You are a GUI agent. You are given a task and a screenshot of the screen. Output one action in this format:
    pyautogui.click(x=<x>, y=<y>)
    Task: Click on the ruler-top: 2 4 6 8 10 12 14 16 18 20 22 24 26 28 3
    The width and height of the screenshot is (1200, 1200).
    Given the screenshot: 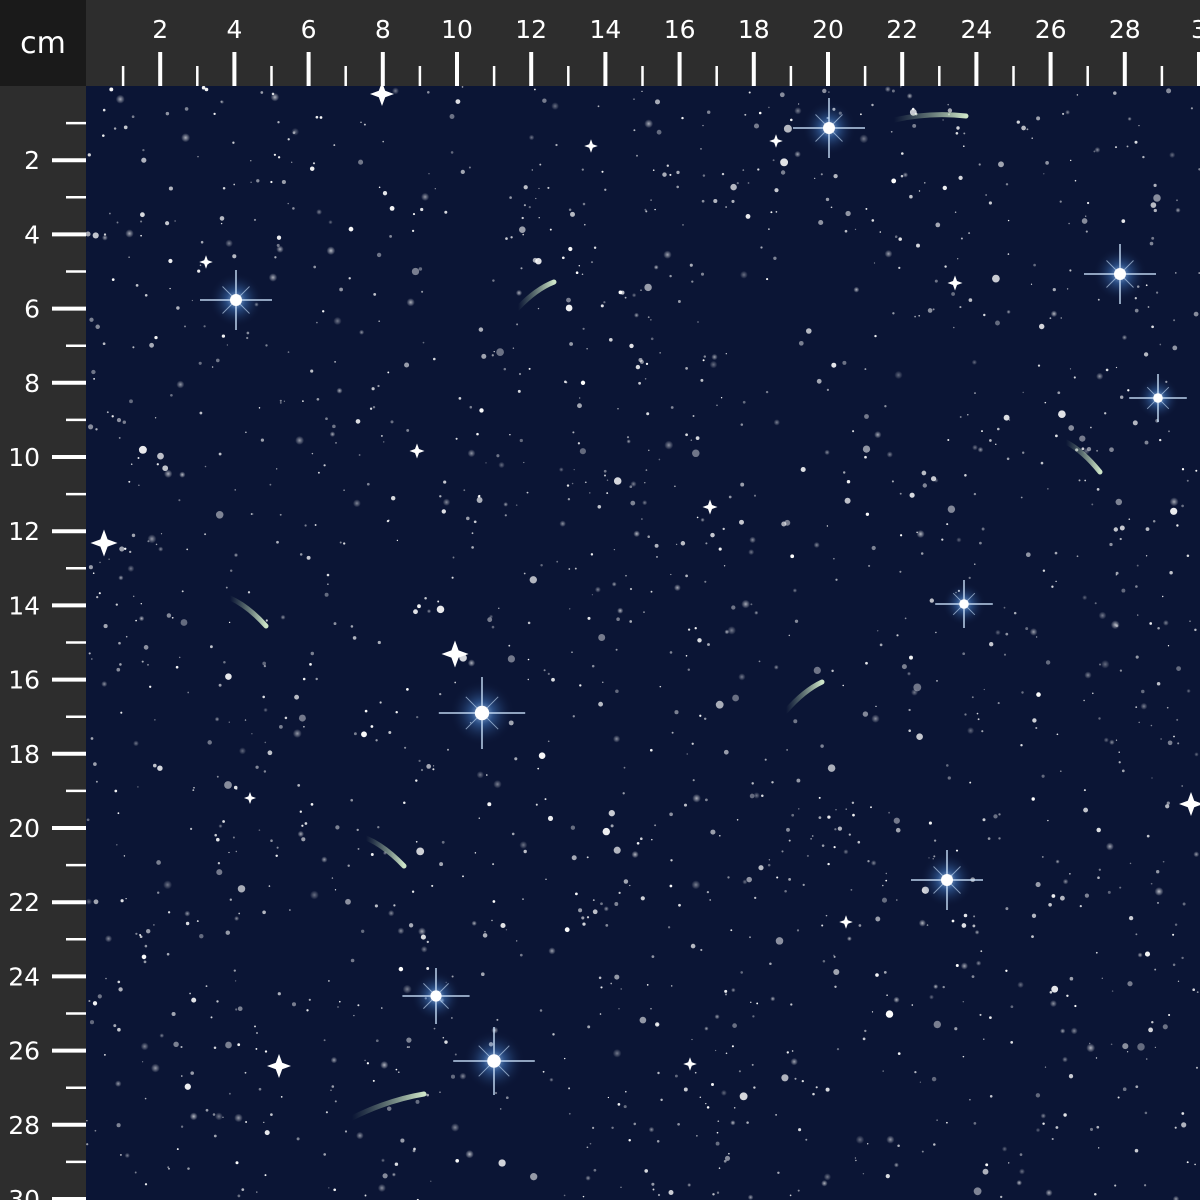 What is the action you would take?
    pyautogui.click(x=643, y=43)
    